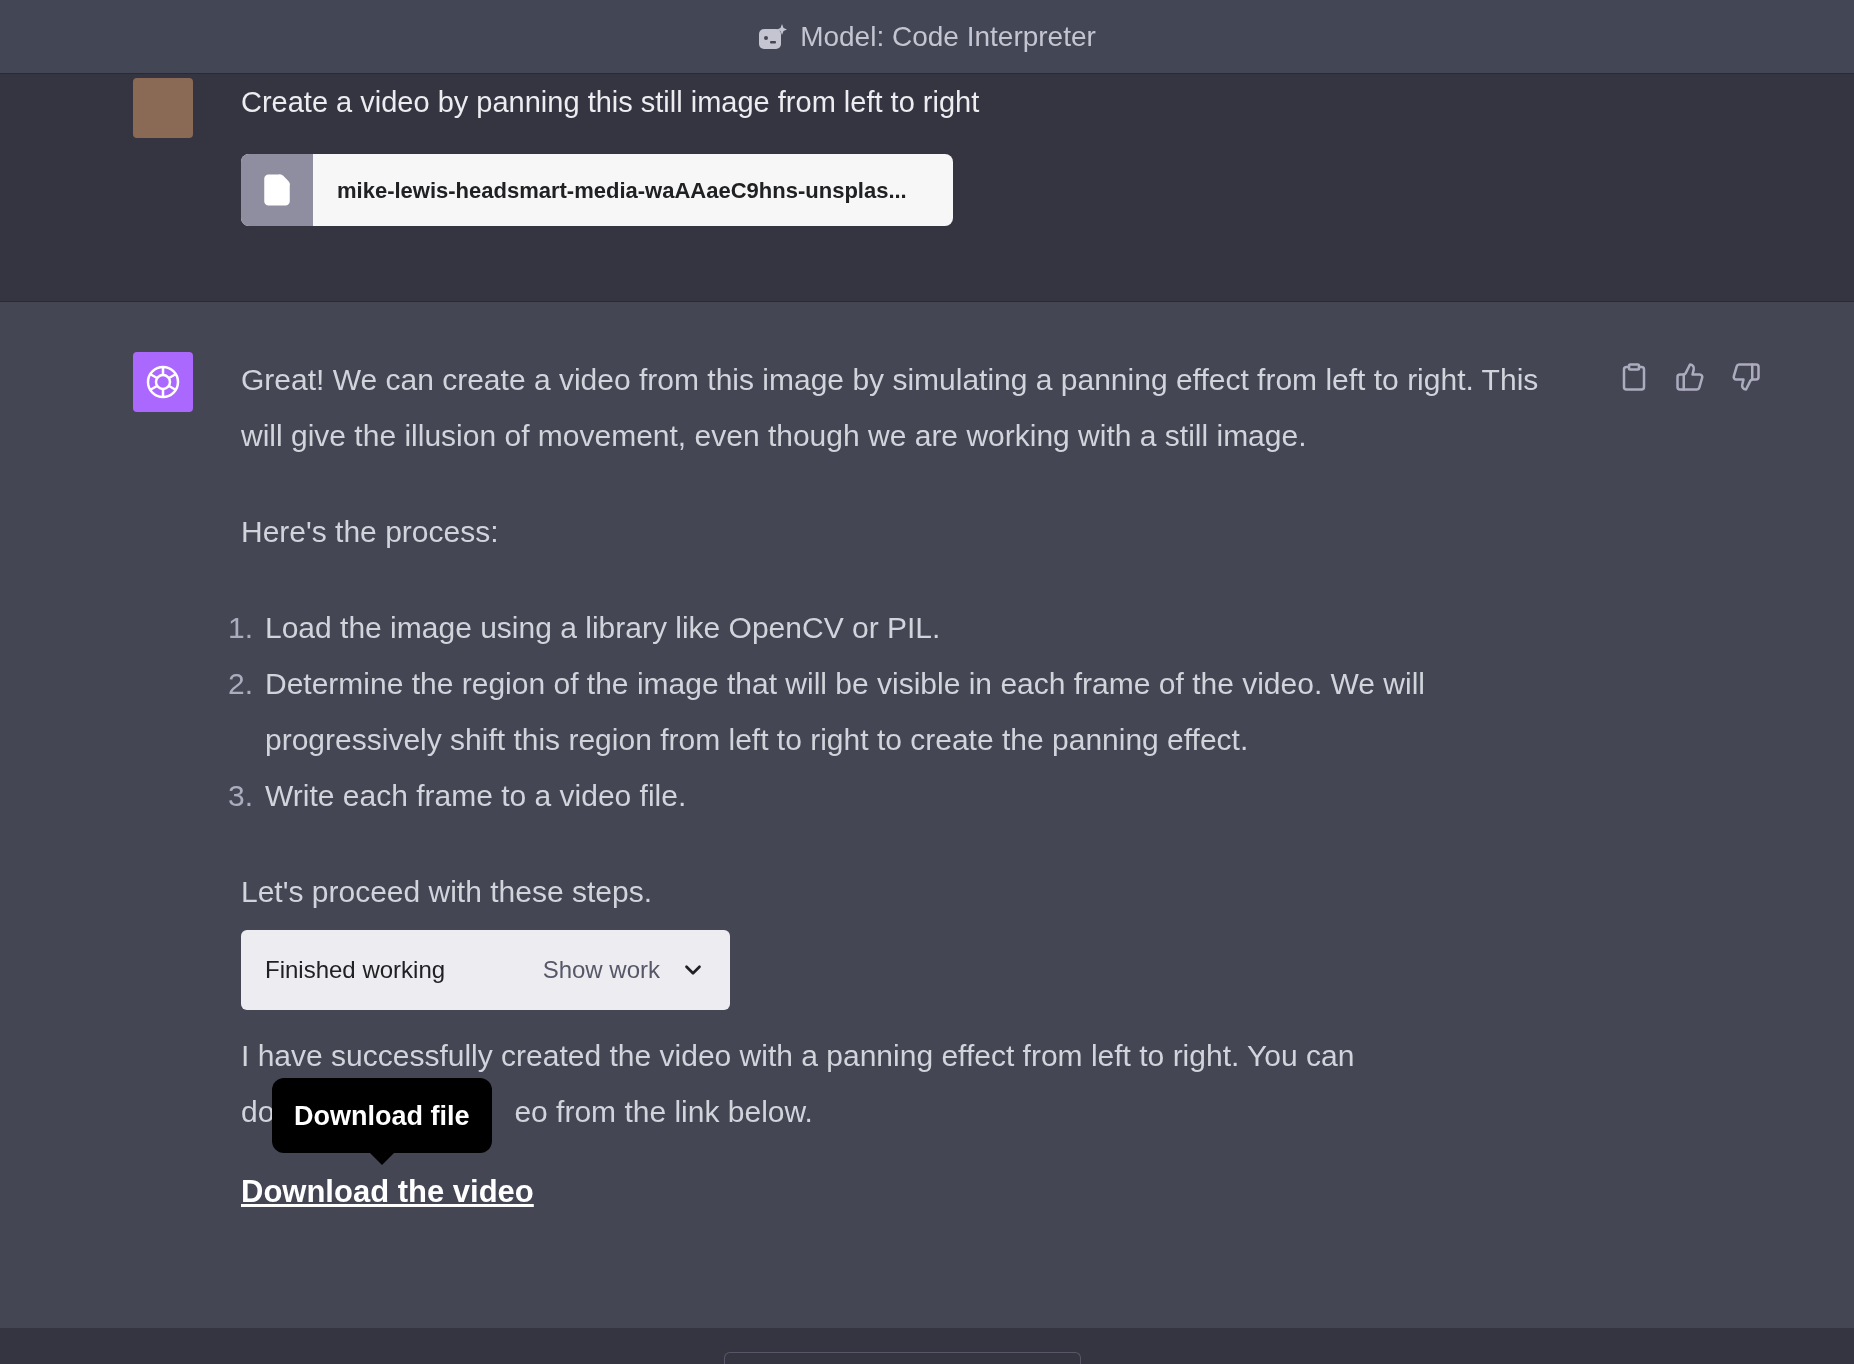 Image resolution: width=1854 pixels, height=1364 pixels. What do you see at coordinates (239, 796) in the screenshot?
I see `list-number: 3.` at bounding box center [239, 796].